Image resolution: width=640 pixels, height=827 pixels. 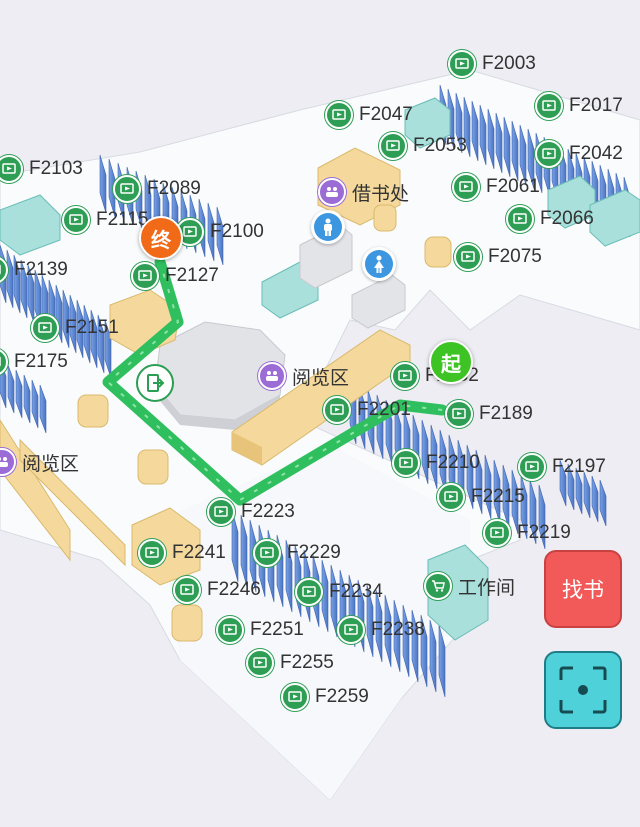 What do you see at coordinates (492, 64) in the screenshot?
I see `shelf-label: F2003` at bounding box center [492, 64].